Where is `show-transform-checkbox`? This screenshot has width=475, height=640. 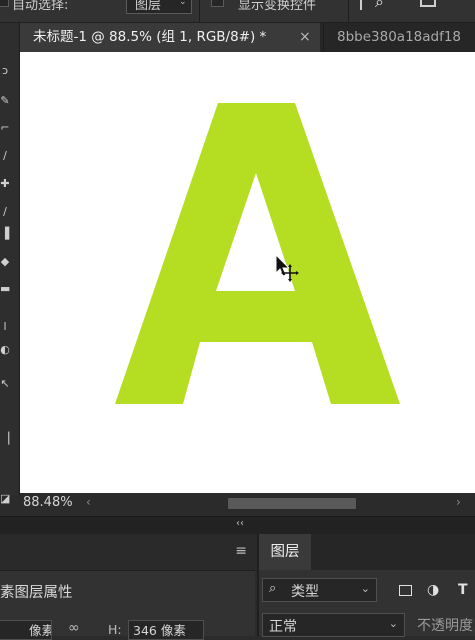
show-transform-checkbox is located at coordinates (217, 3).